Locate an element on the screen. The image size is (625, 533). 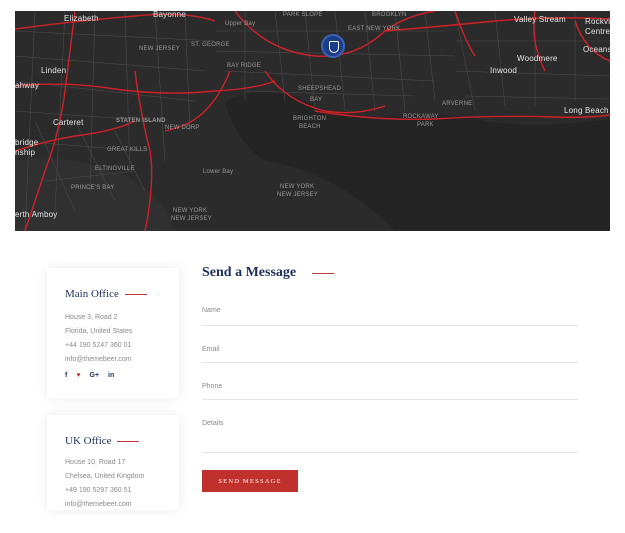
name-field: Name is located at coordinates (390, 316).